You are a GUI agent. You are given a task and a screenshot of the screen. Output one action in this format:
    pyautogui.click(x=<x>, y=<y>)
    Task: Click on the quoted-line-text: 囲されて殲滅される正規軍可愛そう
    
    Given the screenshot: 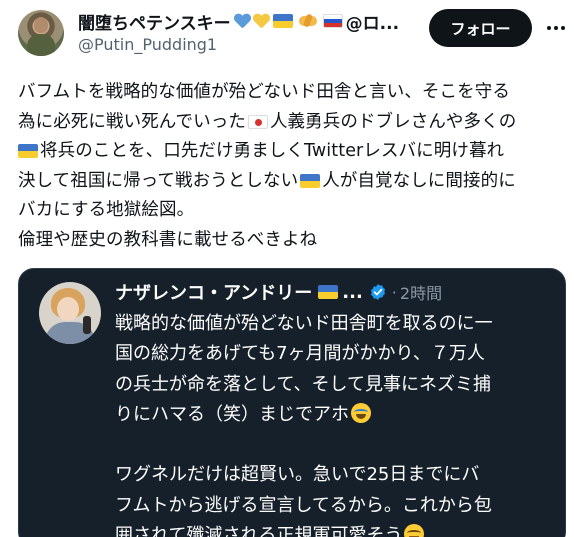 What is the action you would take?
    pyautogui.click(x=259, y=531)
    